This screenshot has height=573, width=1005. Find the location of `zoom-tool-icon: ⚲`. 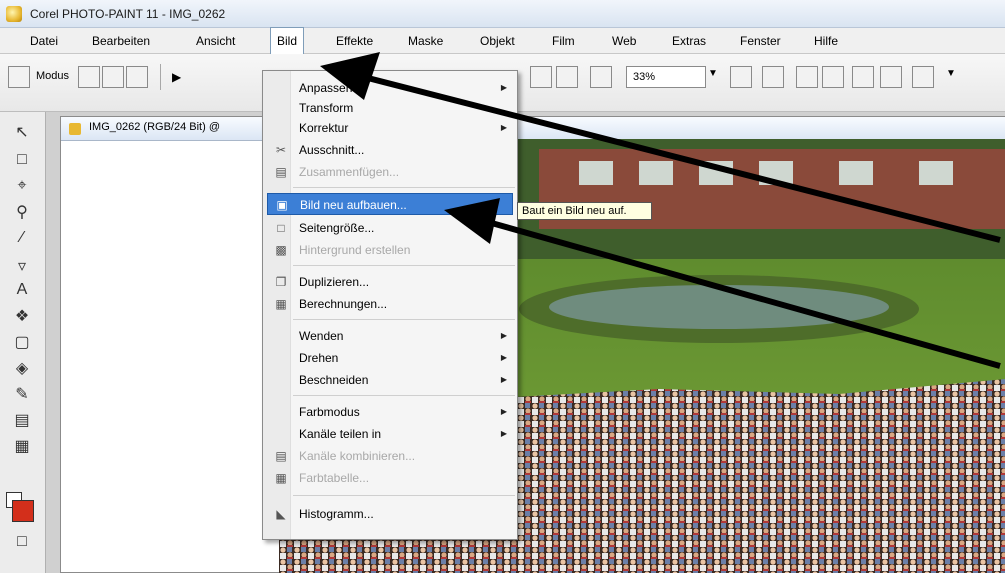

zoom-tool-icon: ⚲ is located at coordinates (22, 212).